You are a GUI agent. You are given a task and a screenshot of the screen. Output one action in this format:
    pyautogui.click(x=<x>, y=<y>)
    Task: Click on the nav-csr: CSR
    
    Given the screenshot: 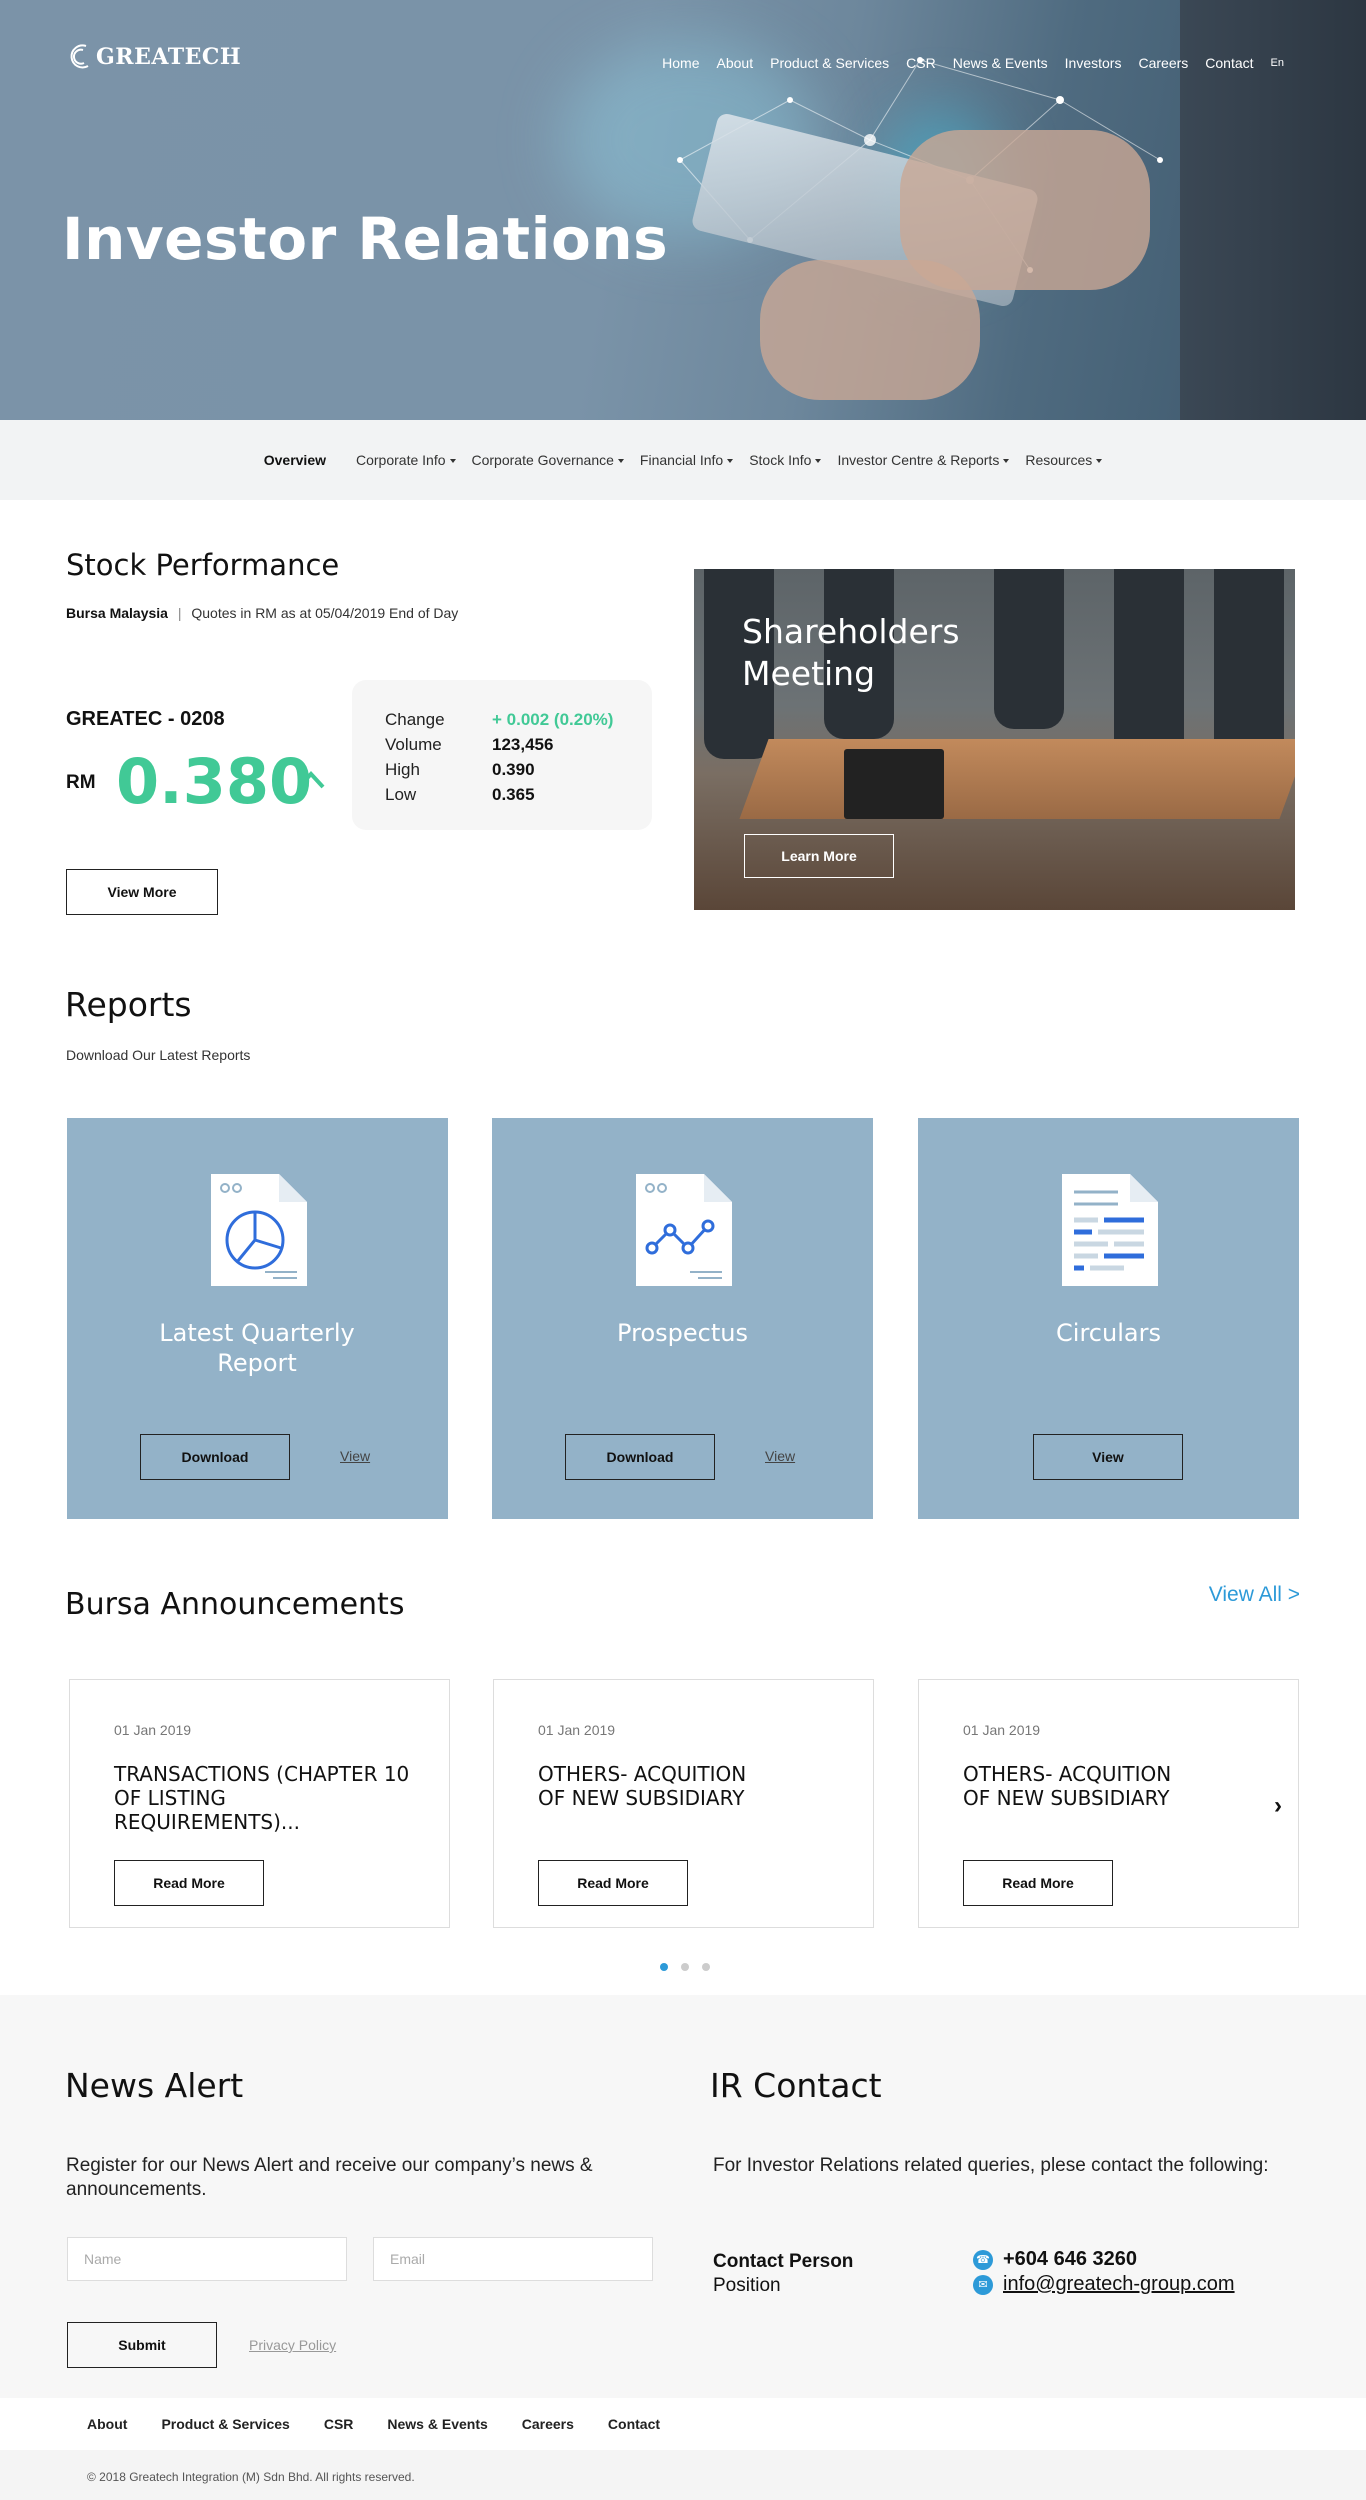 What is the action you would take?
    pyautogui.click(x=921, y=63)
    